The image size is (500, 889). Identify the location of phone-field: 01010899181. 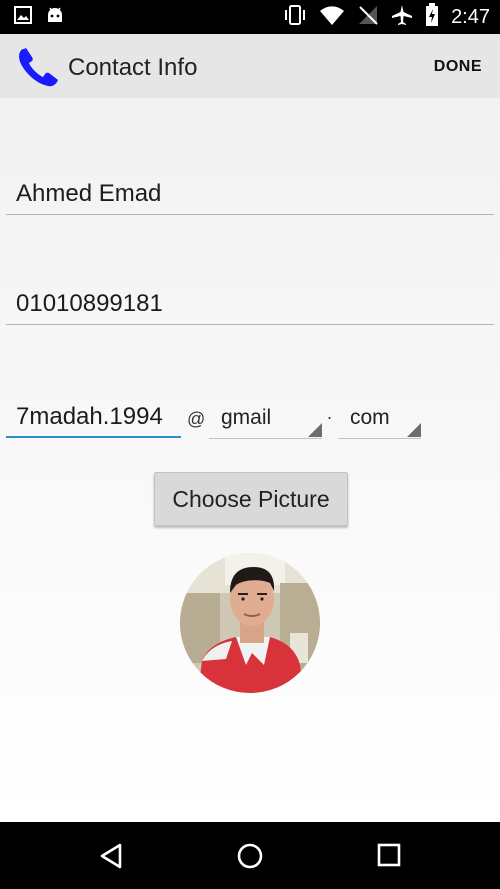
(250, 304).